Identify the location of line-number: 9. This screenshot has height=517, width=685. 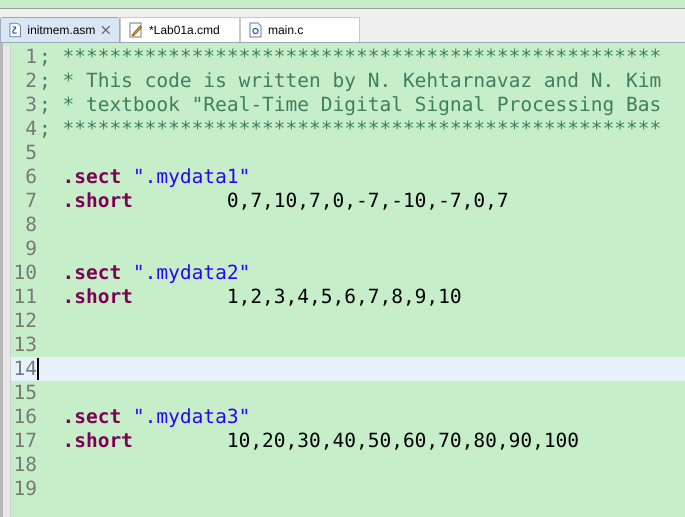
(30, 249).